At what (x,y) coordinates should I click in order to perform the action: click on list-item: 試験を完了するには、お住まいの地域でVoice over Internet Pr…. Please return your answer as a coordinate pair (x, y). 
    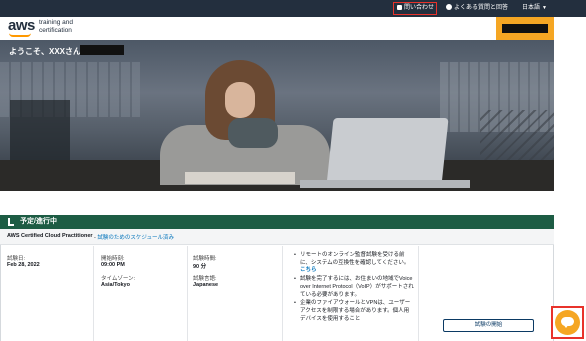
    Looking at the image, I should click on (354, 287).